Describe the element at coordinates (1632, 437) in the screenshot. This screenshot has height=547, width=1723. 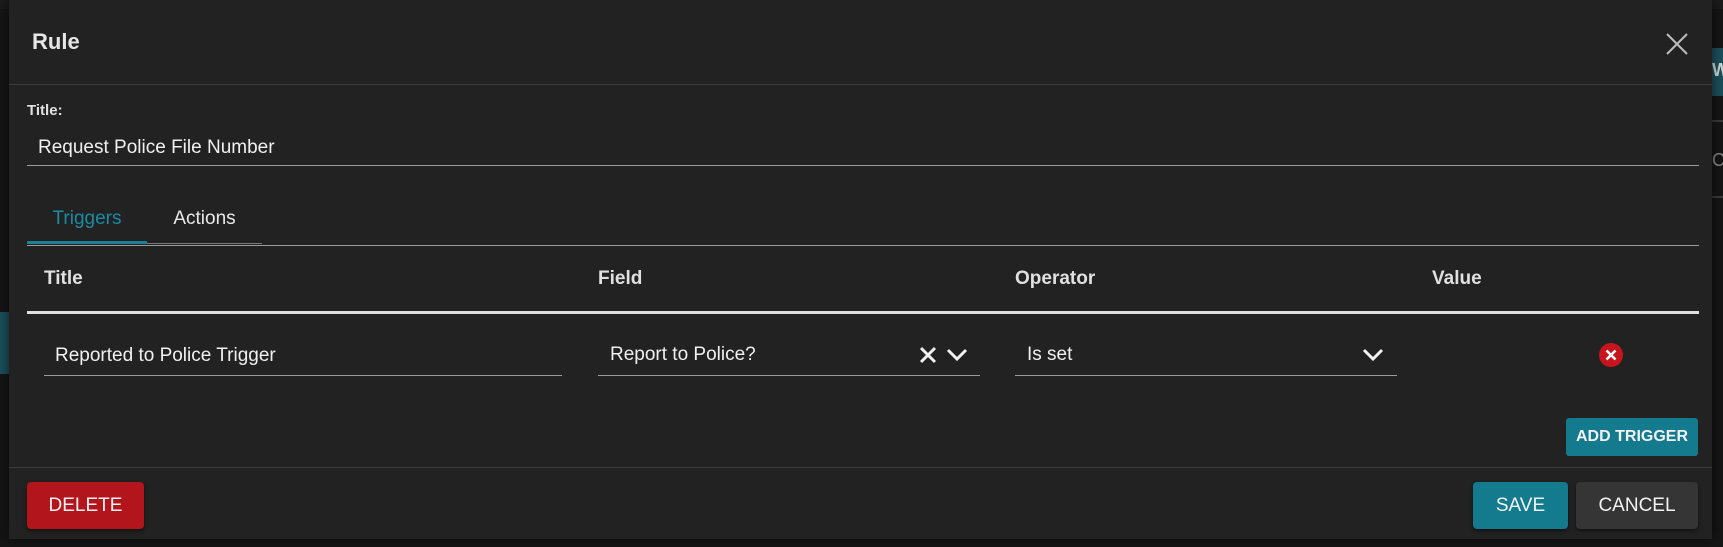
I see `add-trigger-button: ADD TRIGGER` at that location.